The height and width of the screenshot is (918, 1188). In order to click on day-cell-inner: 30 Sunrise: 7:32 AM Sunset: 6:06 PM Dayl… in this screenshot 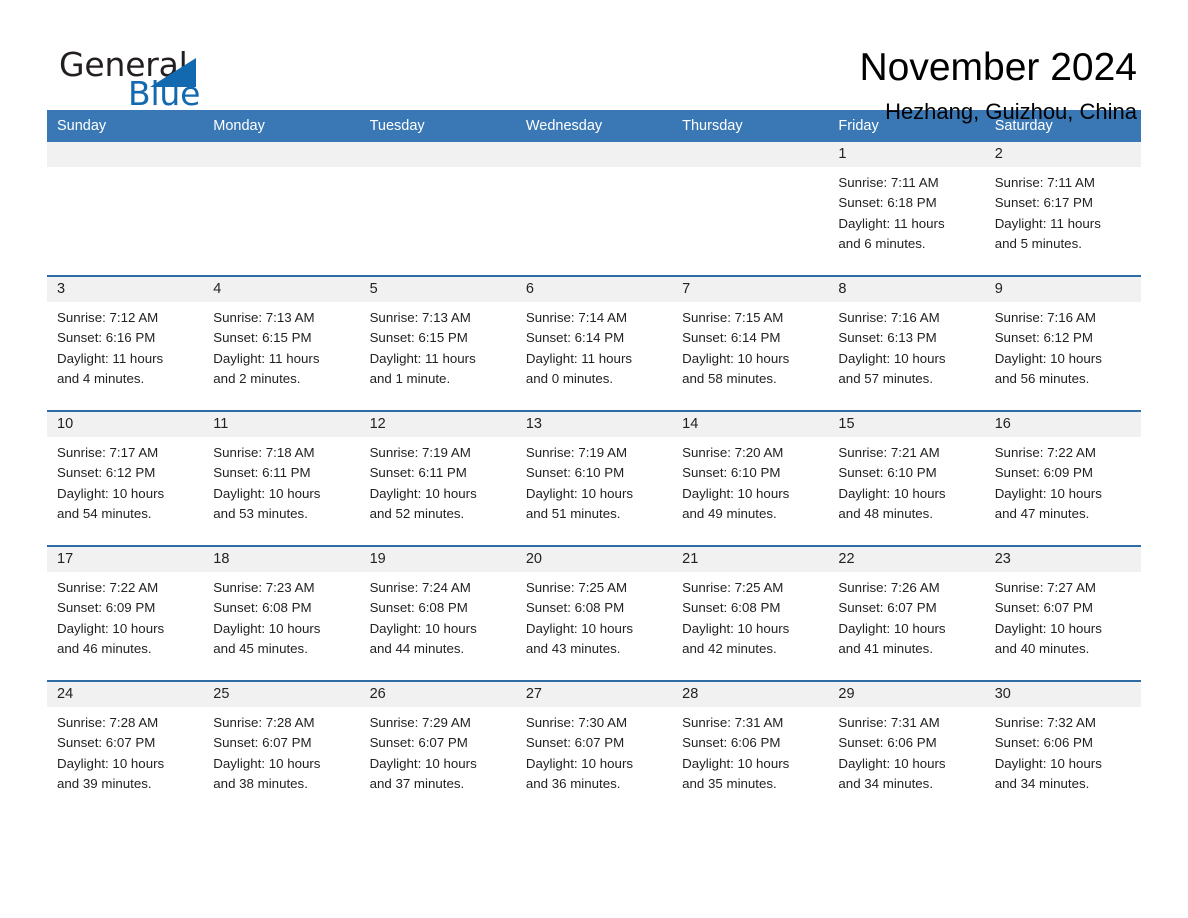, I will do `click(1062, 748)`.